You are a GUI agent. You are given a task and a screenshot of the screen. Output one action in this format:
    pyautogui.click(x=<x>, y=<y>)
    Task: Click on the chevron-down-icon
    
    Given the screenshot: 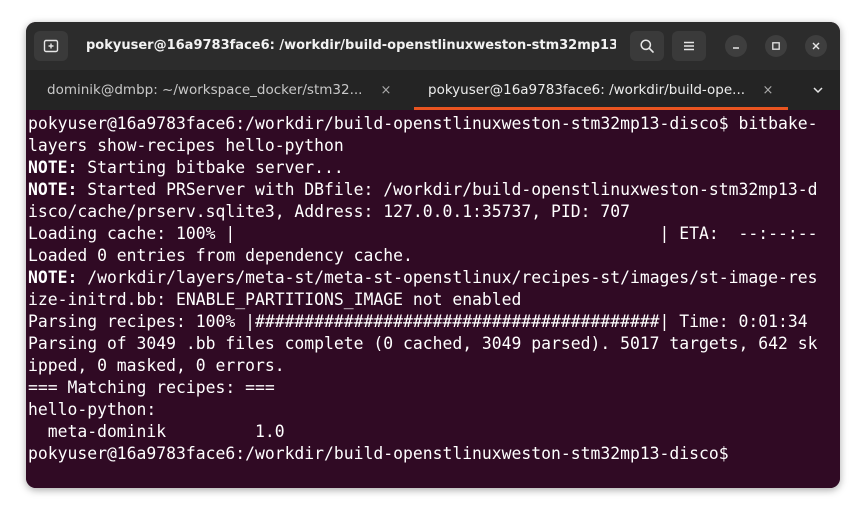 What is the action you would take?
    pyautogui.click(x=818, y=90)
    